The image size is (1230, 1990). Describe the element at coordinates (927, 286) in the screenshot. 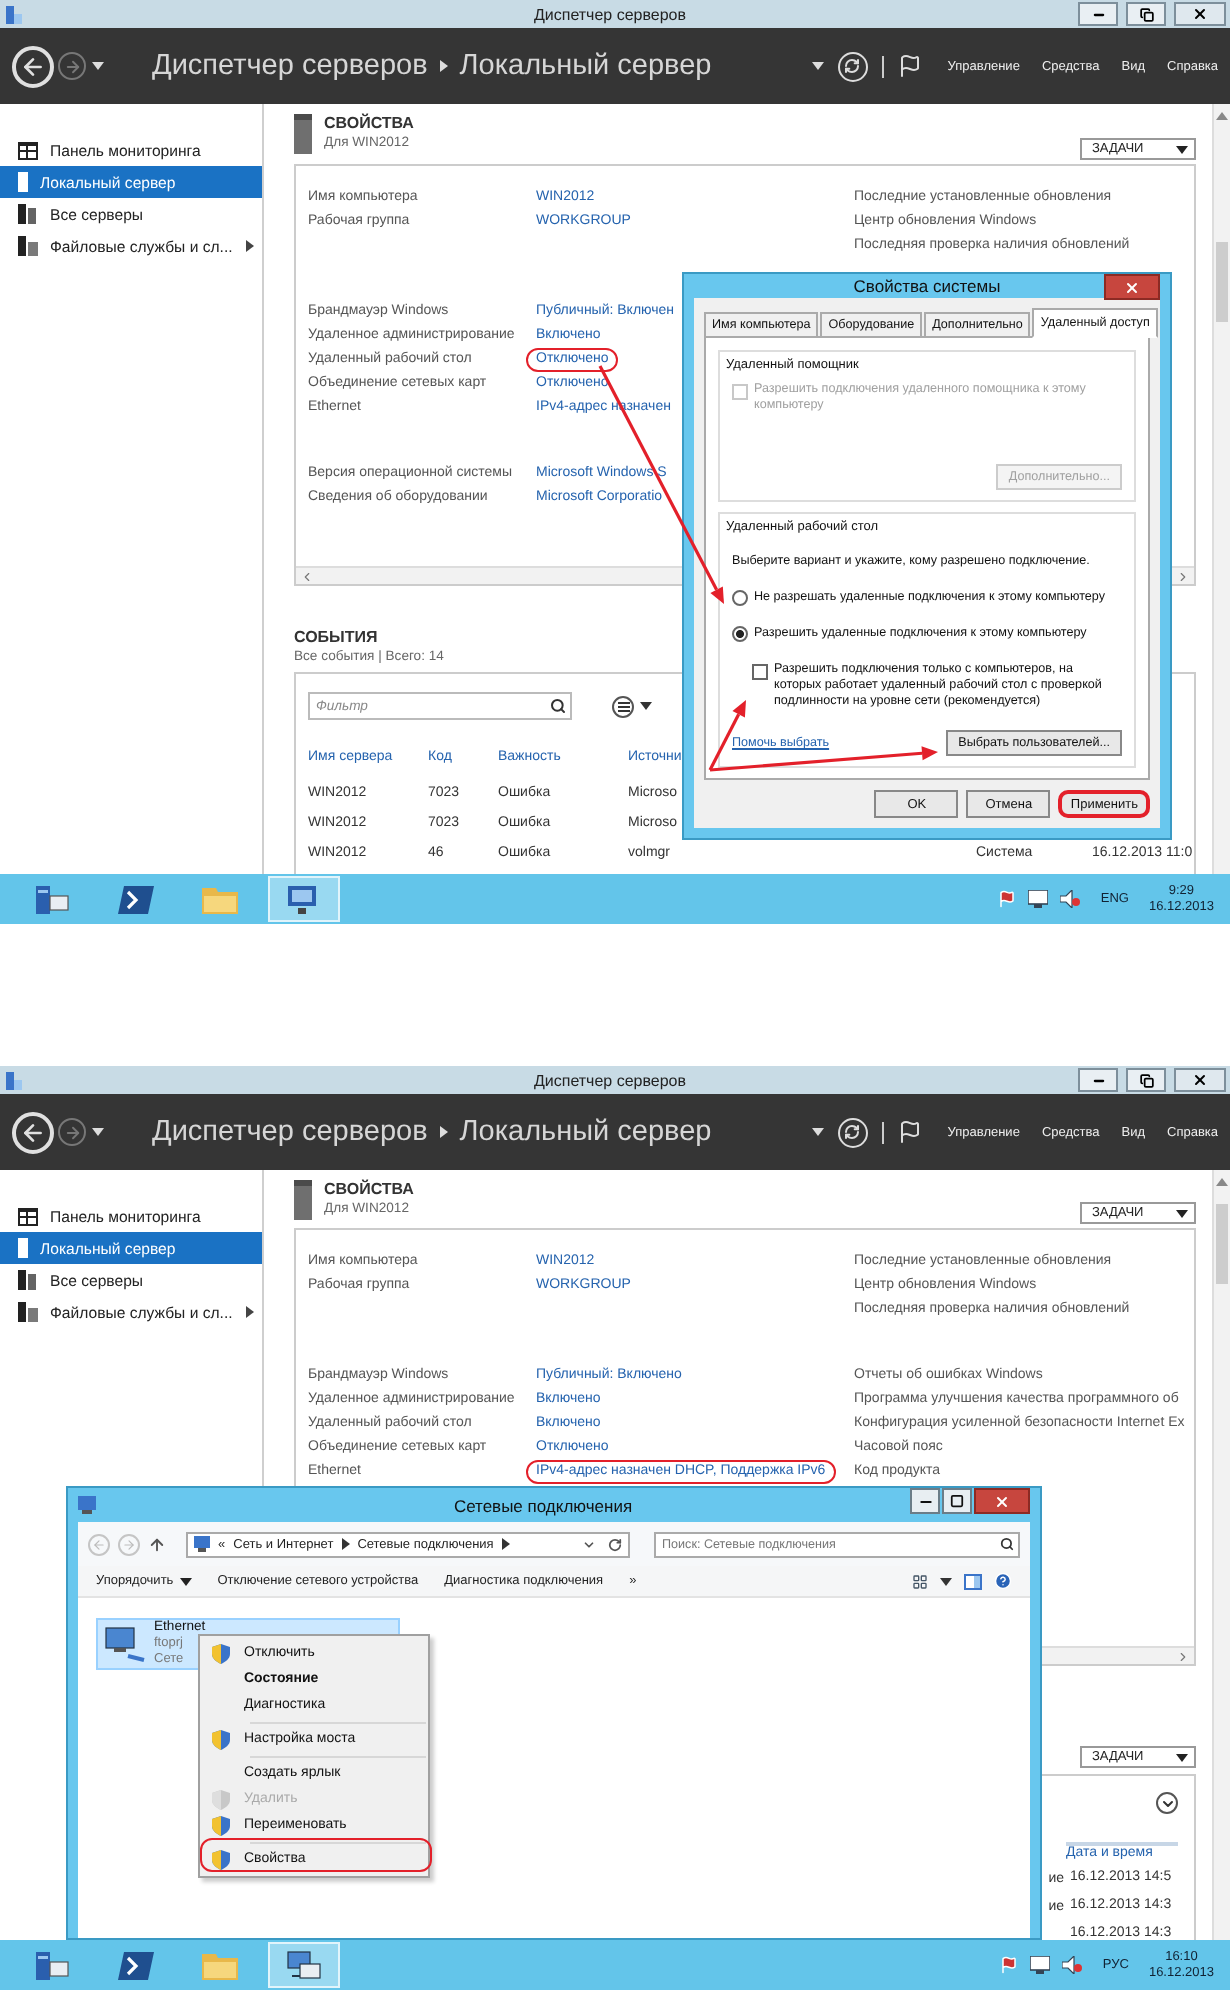

I see `dialog-title: Свойства системы` at that location.